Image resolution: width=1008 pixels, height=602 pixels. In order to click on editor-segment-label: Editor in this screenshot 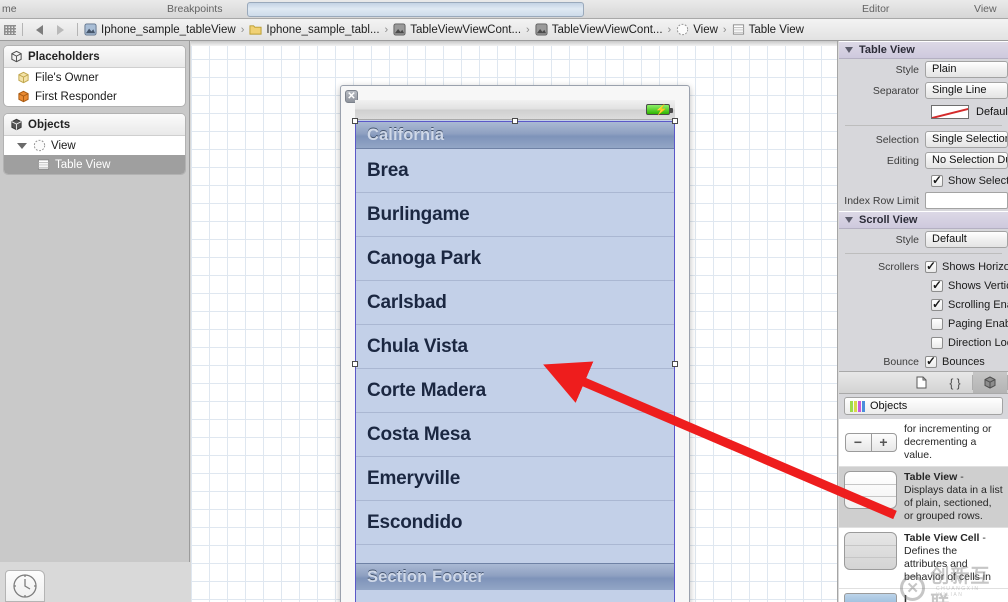, I will do `click(875, 9)`.